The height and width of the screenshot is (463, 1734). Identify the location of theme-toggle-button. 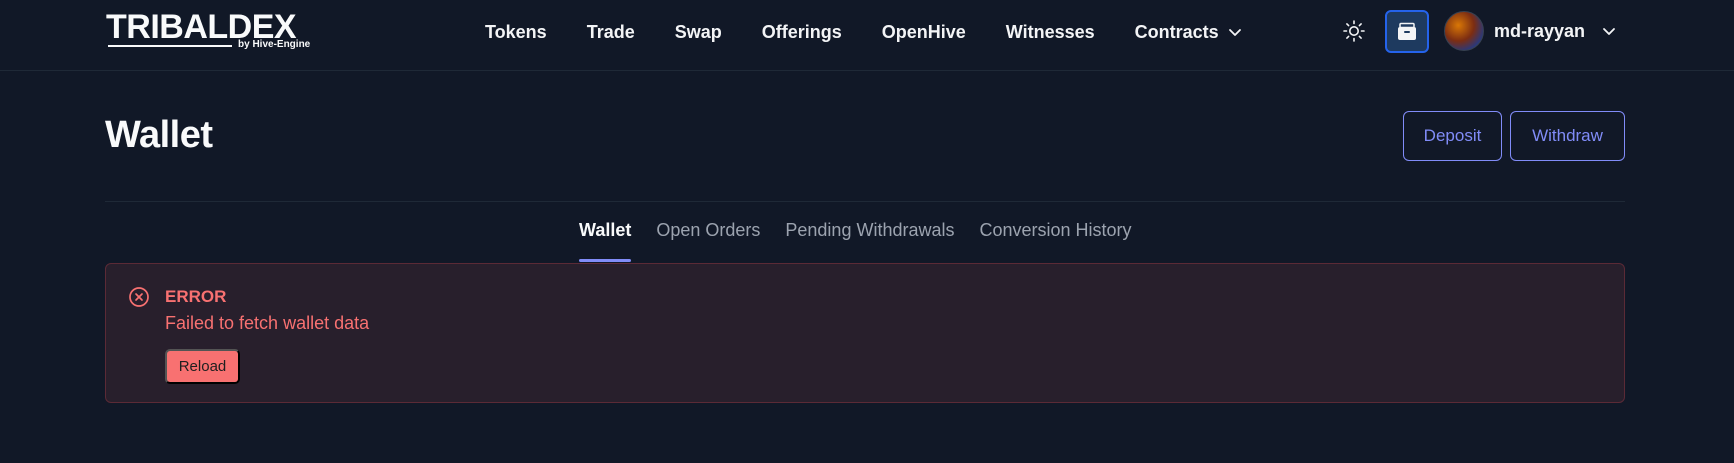
(1354, 31).